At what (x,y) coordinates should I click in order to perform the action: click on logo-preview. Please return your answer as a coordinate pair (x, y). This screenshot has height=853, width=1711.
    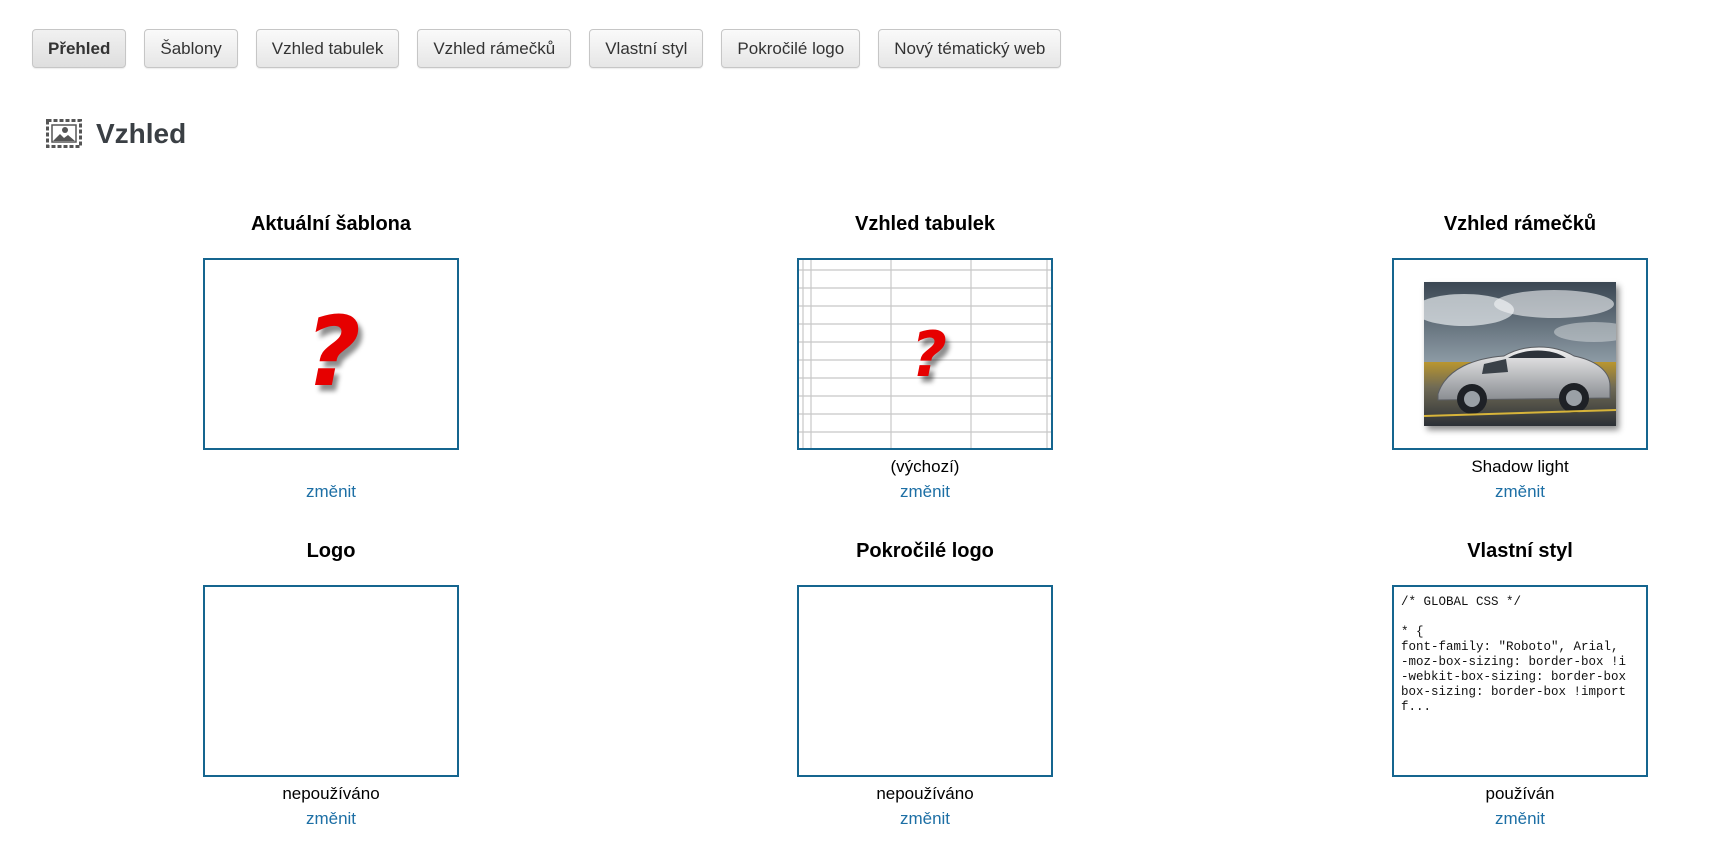
    Looking at the image, I should click on (331, 681).